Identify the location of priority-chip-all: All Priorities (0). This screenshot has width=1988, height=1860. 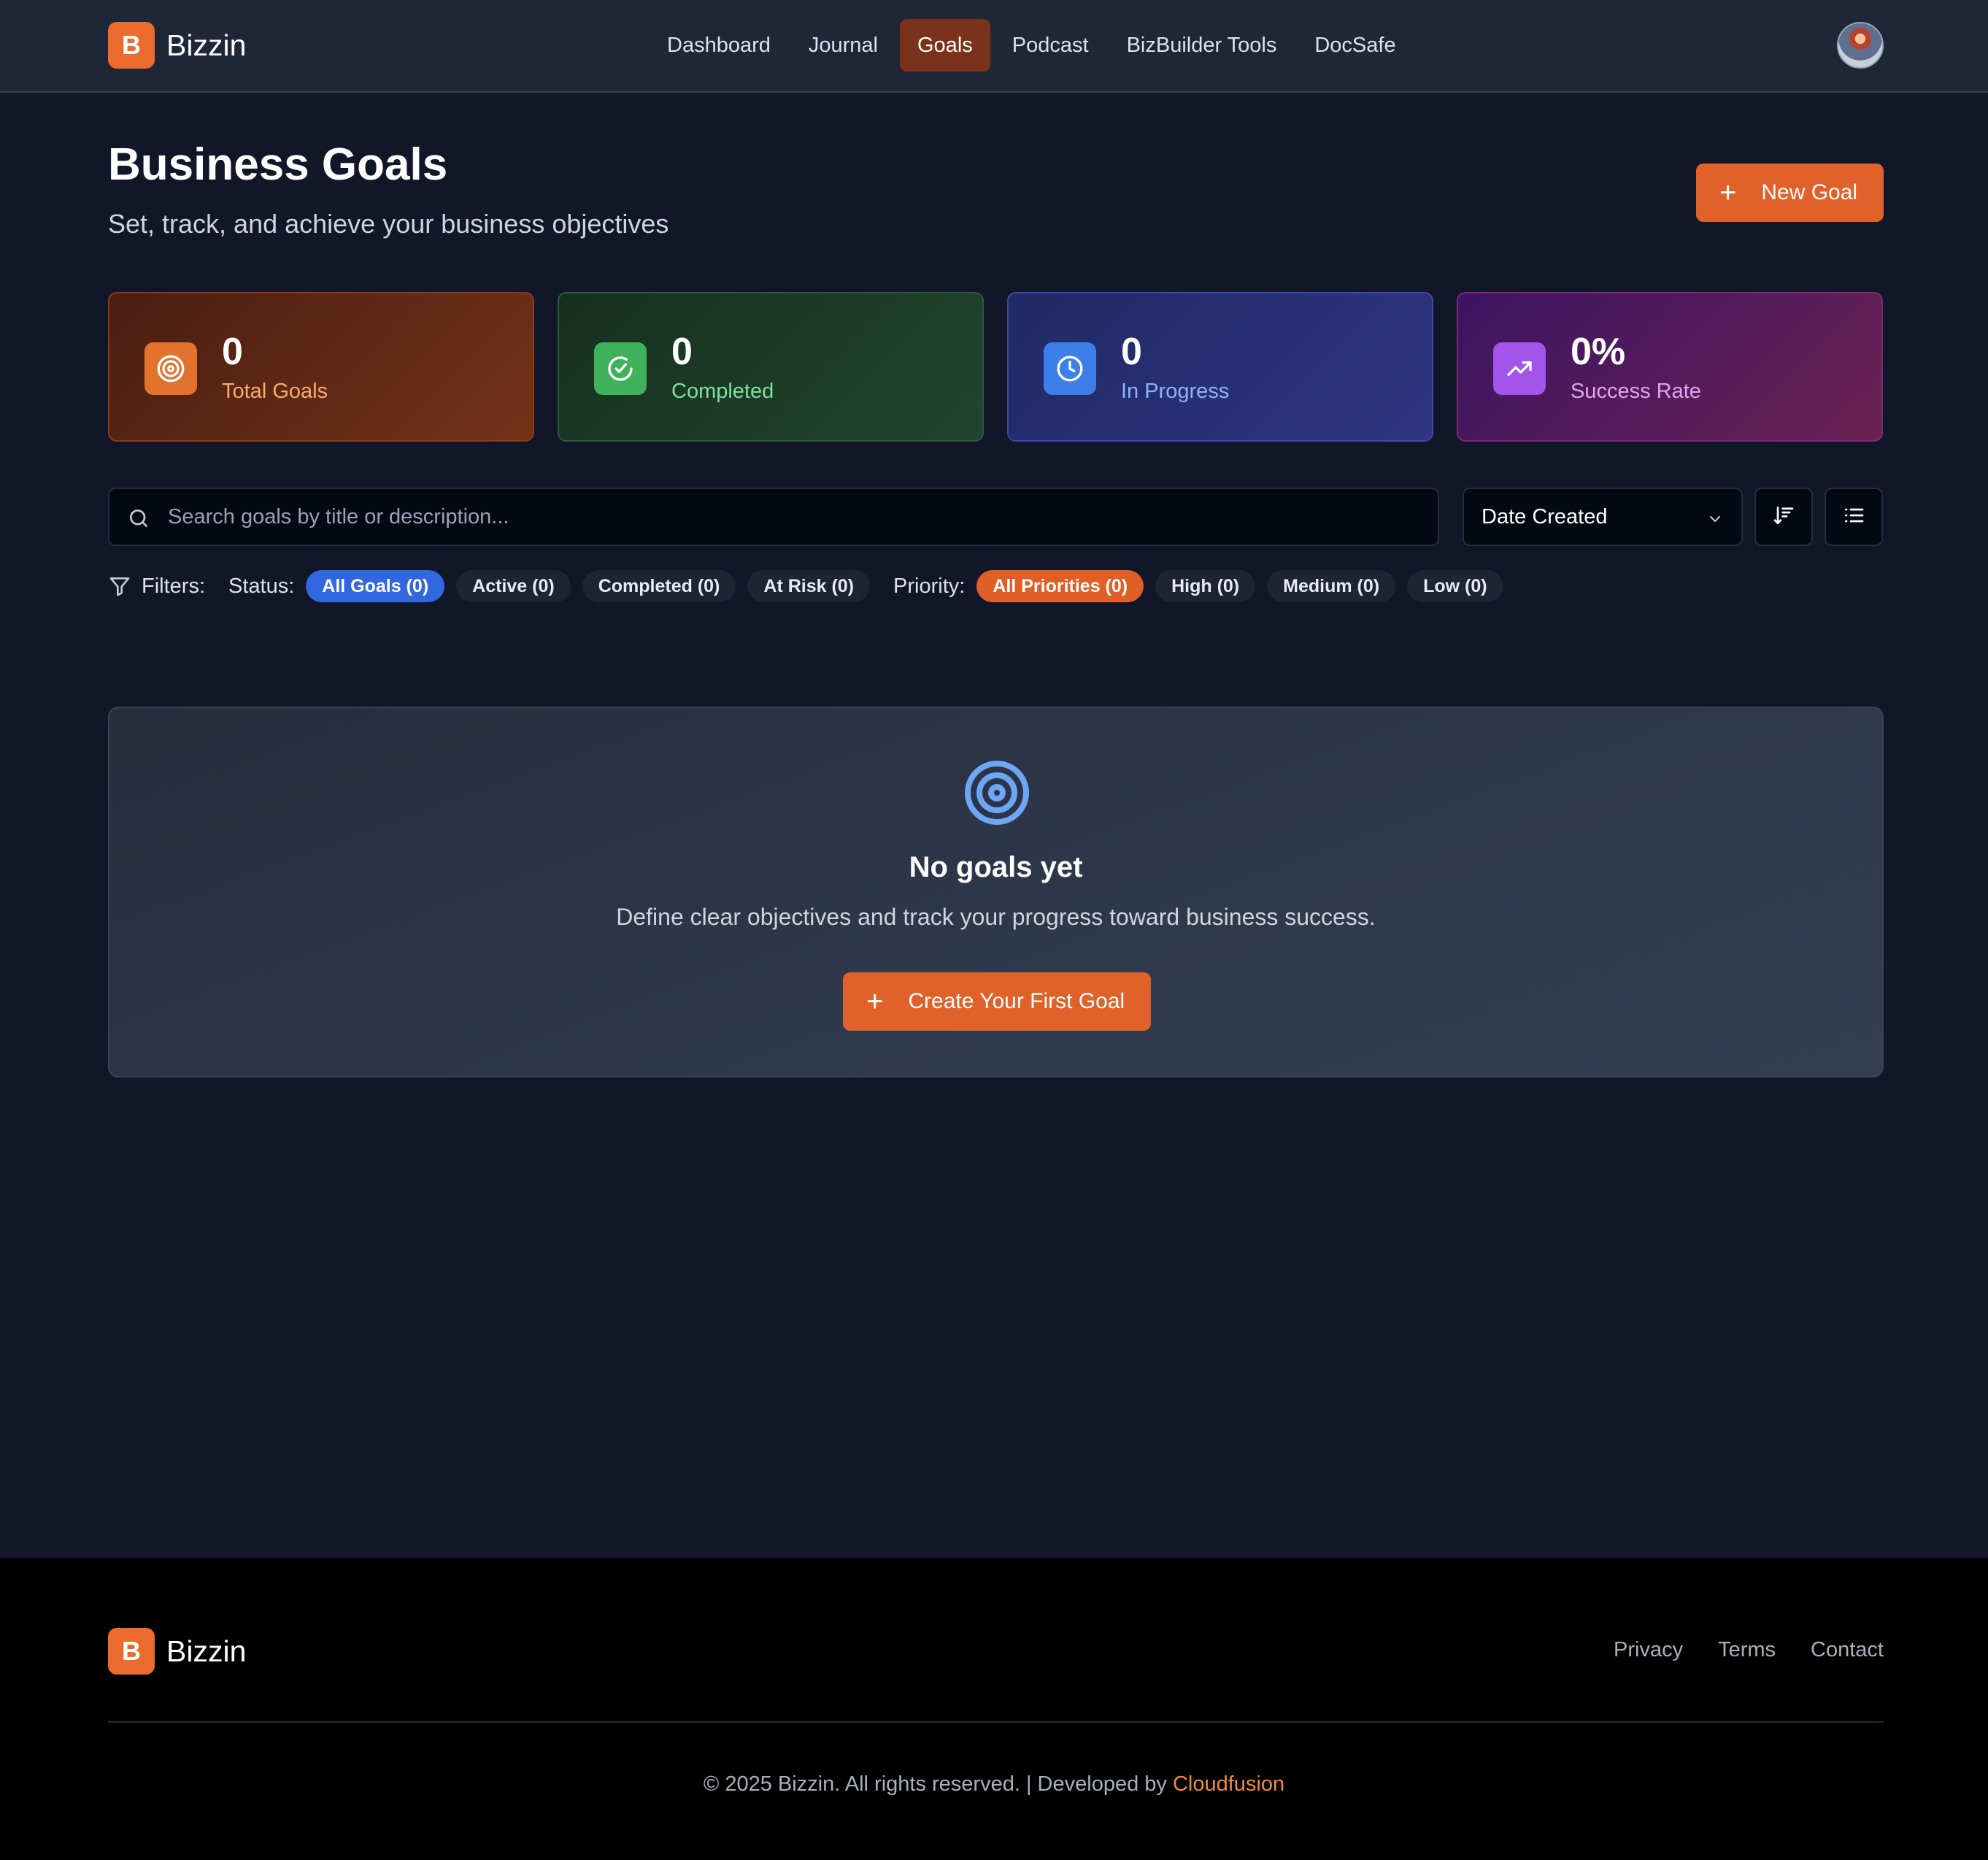
(1060, 586).